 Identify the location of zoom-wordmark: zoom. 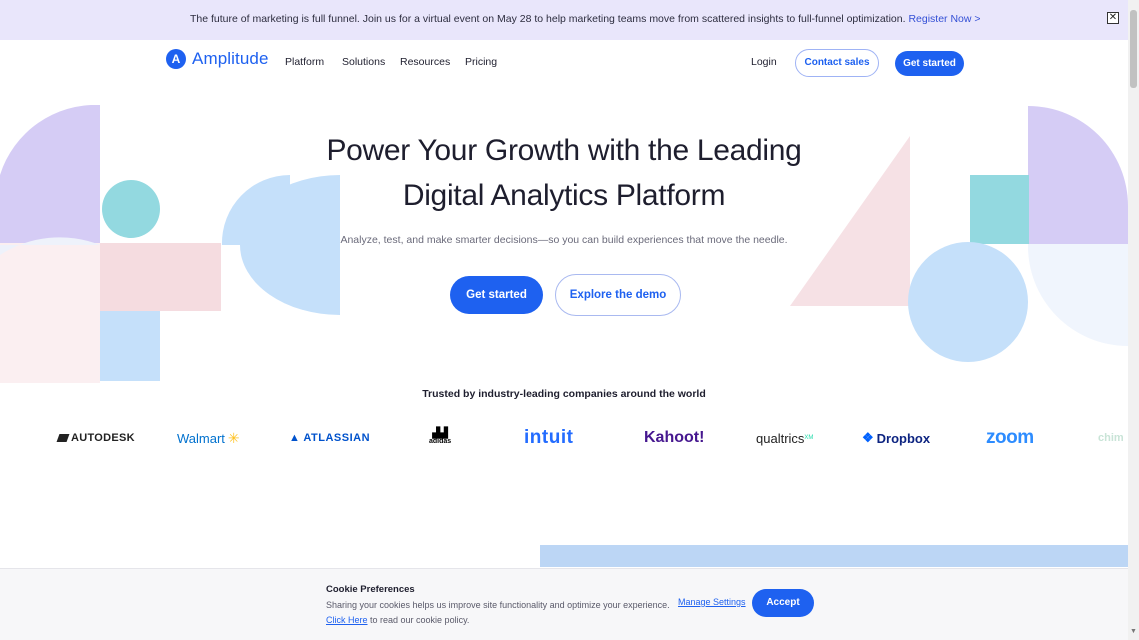
(1010, 437).